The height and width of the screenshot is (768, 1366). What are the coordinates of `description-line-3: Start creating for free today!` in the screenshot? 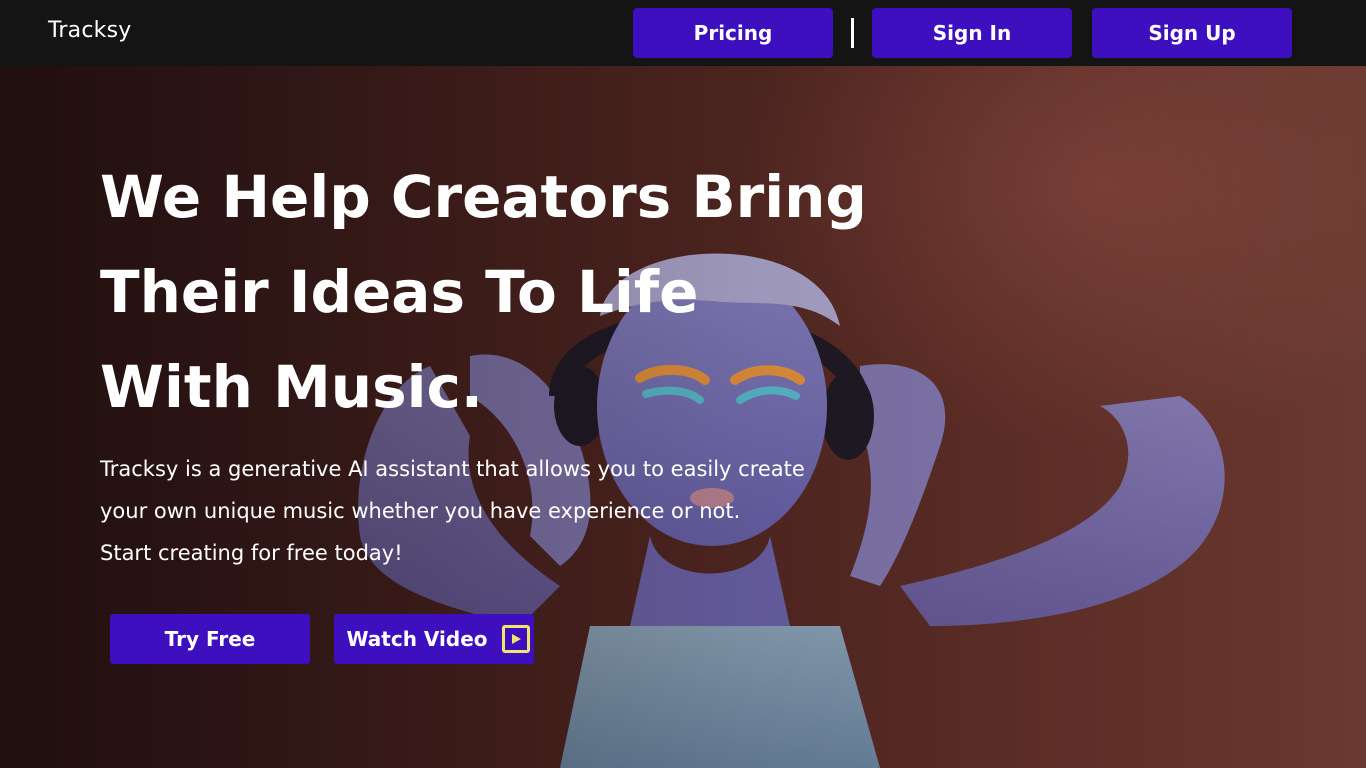 It's located at (251, 553).